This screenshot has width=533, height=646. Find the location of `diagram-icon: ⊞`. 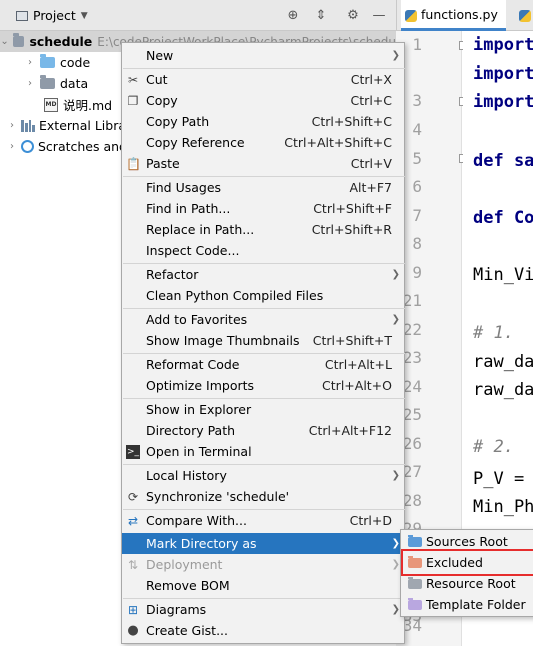

diagram-icon: ⊞ is located at coordinates (133, 609).